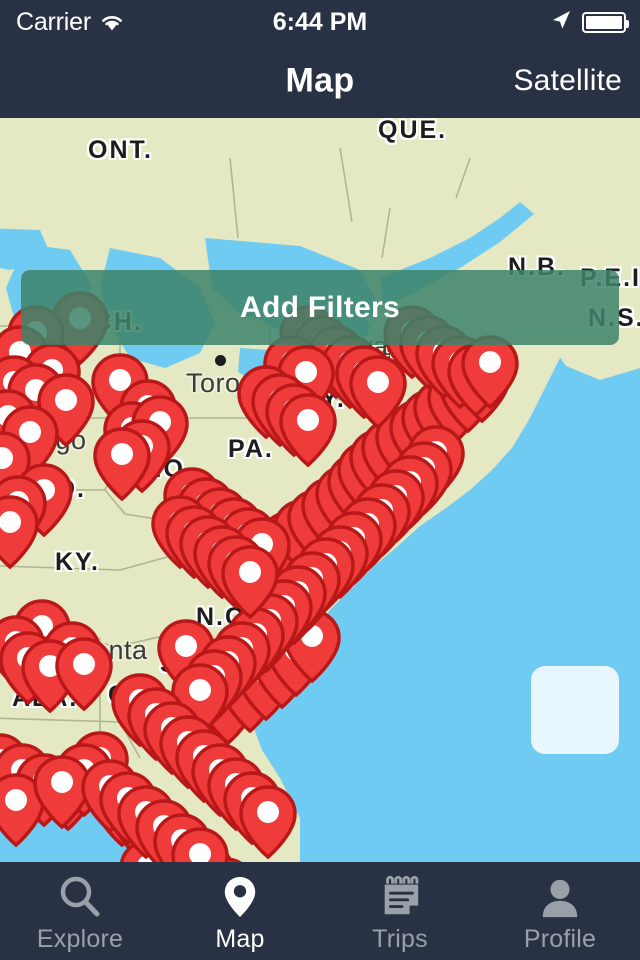 The image size is (640, 960). What do you see at coordinates (240, 897) in the screenshot?
I see `map-pin-icon` at bounding box center [240, 897].